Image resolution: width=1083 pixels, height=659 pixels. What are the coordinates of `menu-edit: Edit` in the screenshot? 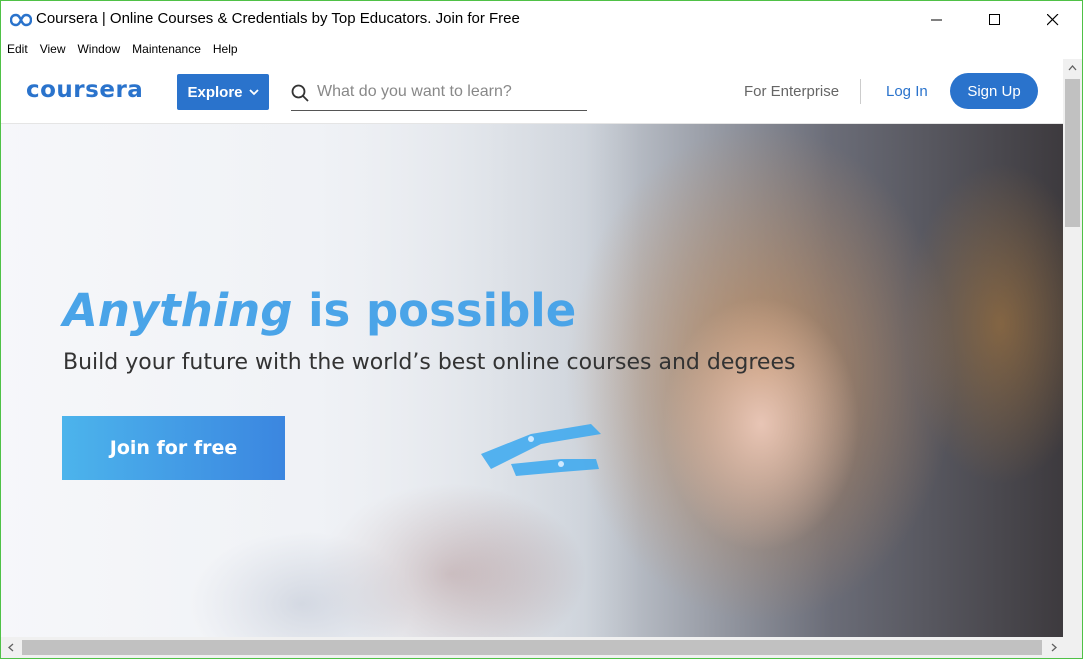 It's located at (17, 49).